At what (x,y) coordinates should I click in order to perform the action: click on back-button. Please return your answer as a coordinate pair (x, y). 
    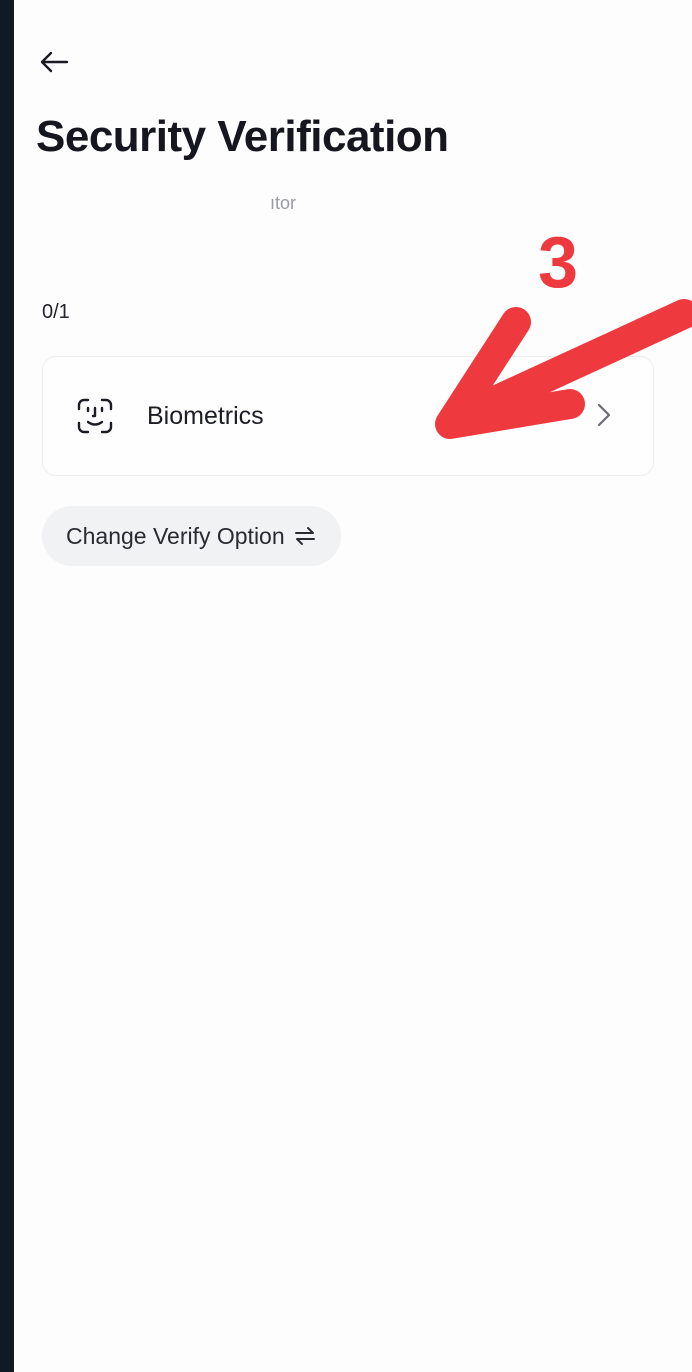
    Looking at the image, I should click on (54, 62).